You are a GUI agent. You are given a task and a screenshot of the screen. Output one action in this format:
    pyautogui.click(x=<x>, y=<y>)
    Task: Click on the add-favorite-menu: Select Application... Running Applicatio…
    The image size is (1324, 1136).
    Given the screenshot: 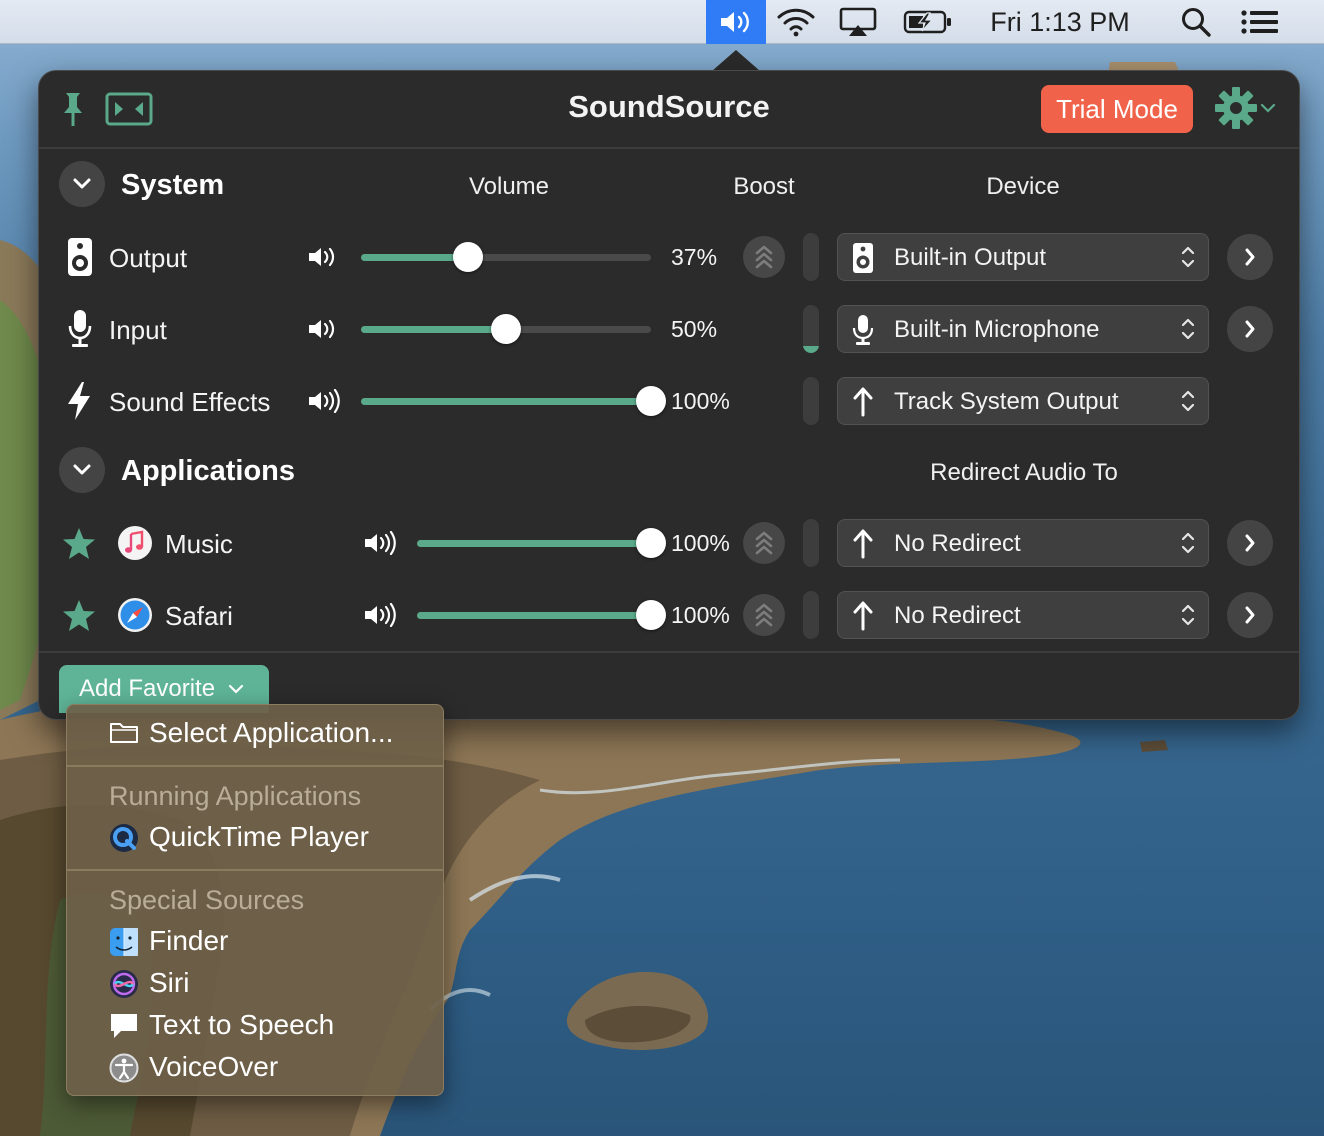 What is the action you would take?
    pyautogui.click(x=255, y=900)
    